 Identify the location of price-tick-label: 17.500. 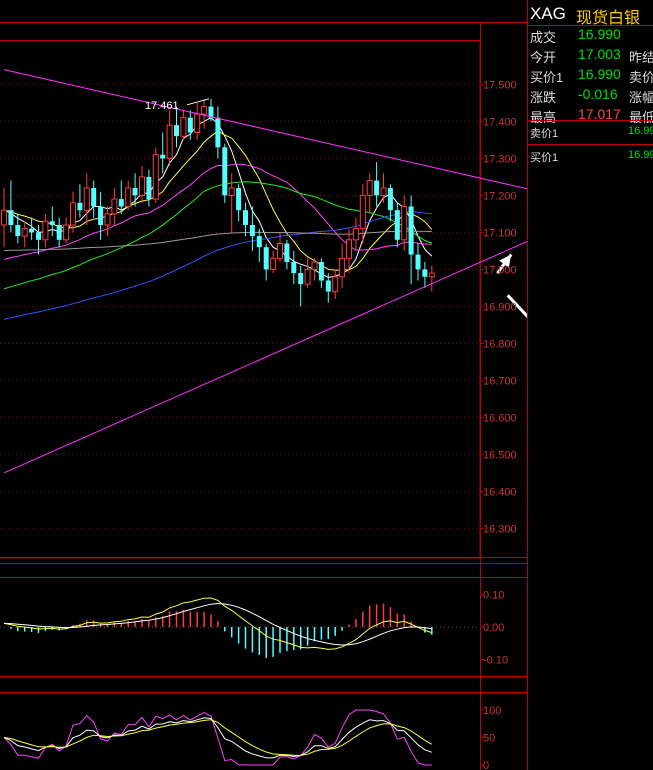
(500, 85).